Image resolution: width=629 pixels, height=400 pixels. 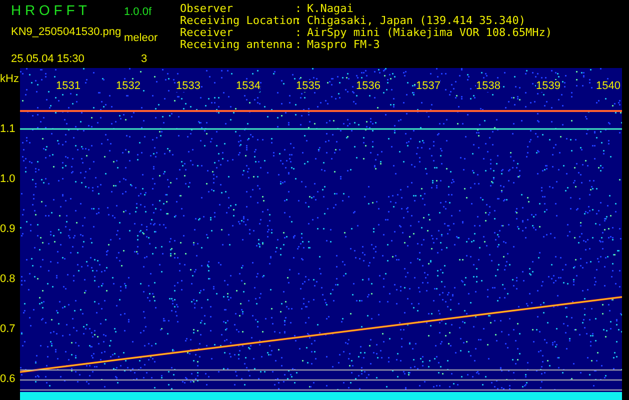 I want to click on frequency-label: 0.8, so click(x=8, y=279).